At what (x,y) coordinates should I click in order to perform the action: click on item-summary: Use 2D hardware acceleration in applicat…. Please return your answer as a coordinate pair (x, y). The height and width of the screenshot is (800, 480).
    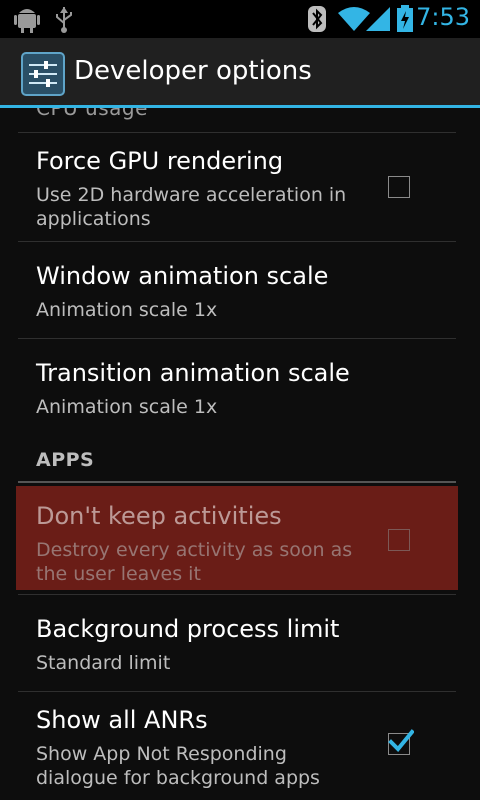
    Looking at the image, I should click on (191, 207).